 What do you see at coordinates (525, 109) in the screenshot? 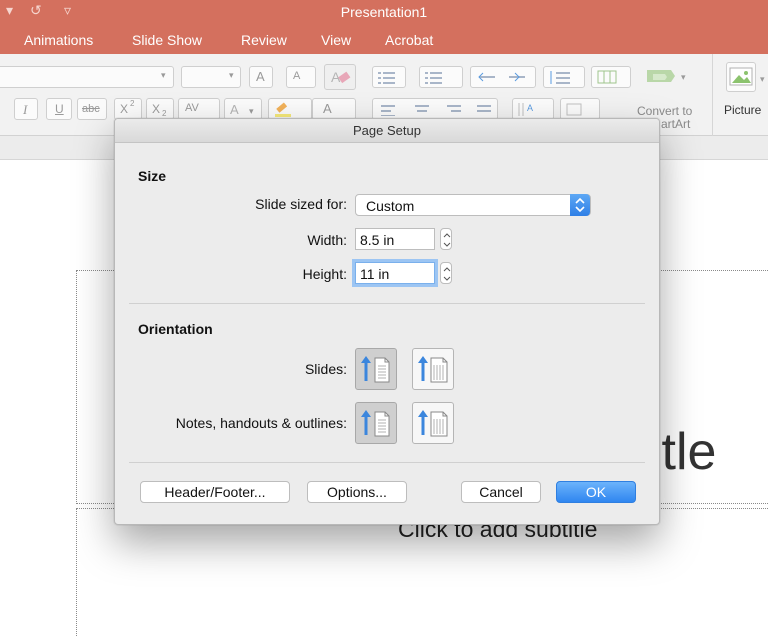
I see `text-direction-icon: A` at bounding box center [525, 109].